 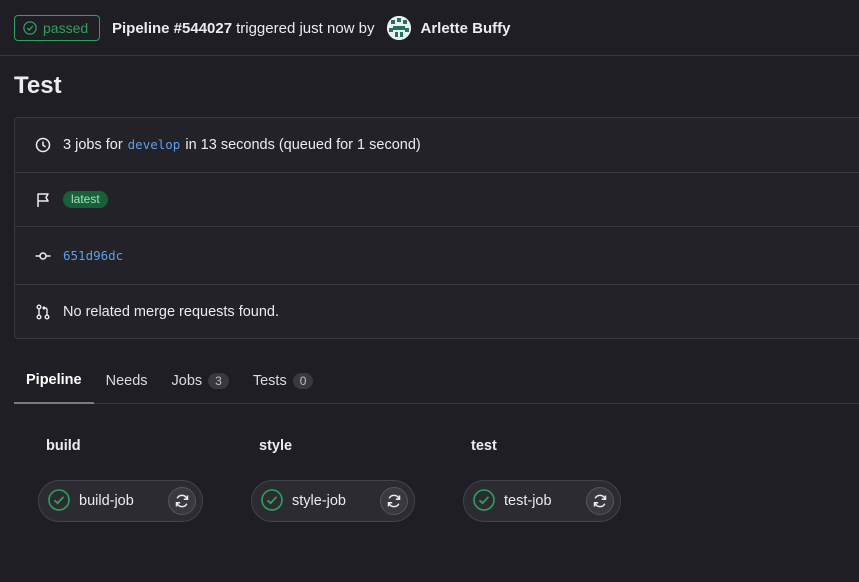 I want to click on status-badge: passed, so click(x=57, y=28).